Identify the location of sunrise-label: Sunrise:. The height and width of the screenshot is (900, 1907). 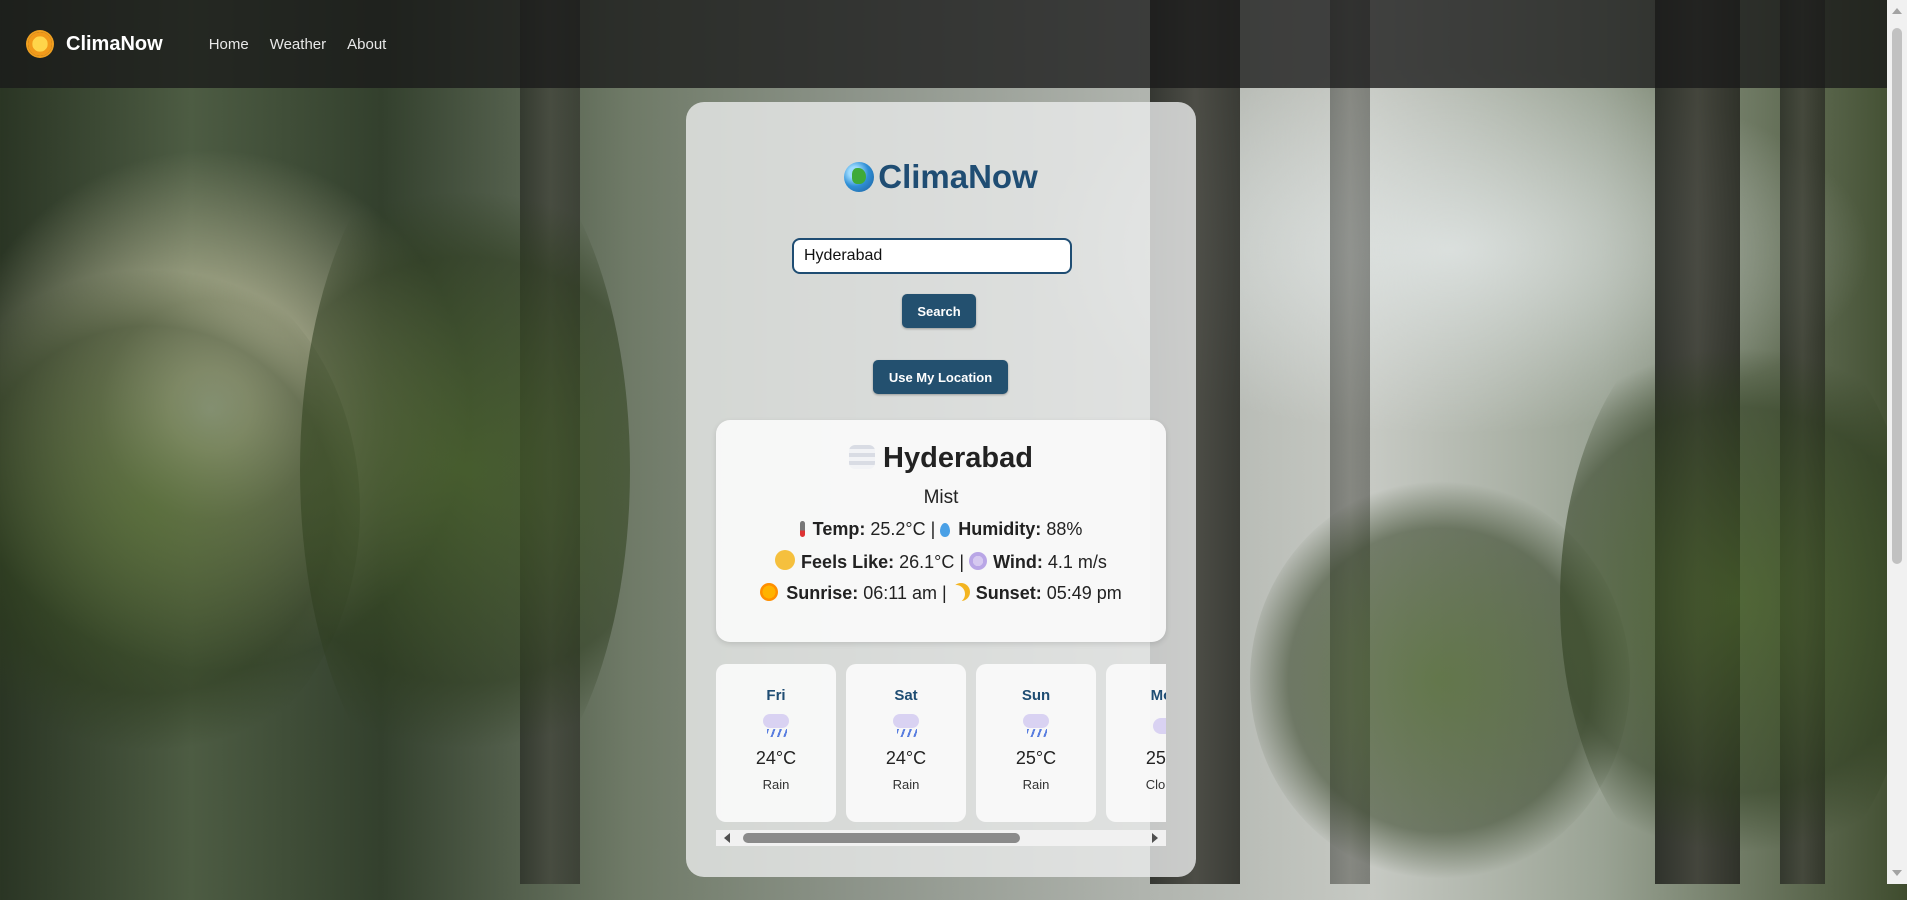
(822, 593).